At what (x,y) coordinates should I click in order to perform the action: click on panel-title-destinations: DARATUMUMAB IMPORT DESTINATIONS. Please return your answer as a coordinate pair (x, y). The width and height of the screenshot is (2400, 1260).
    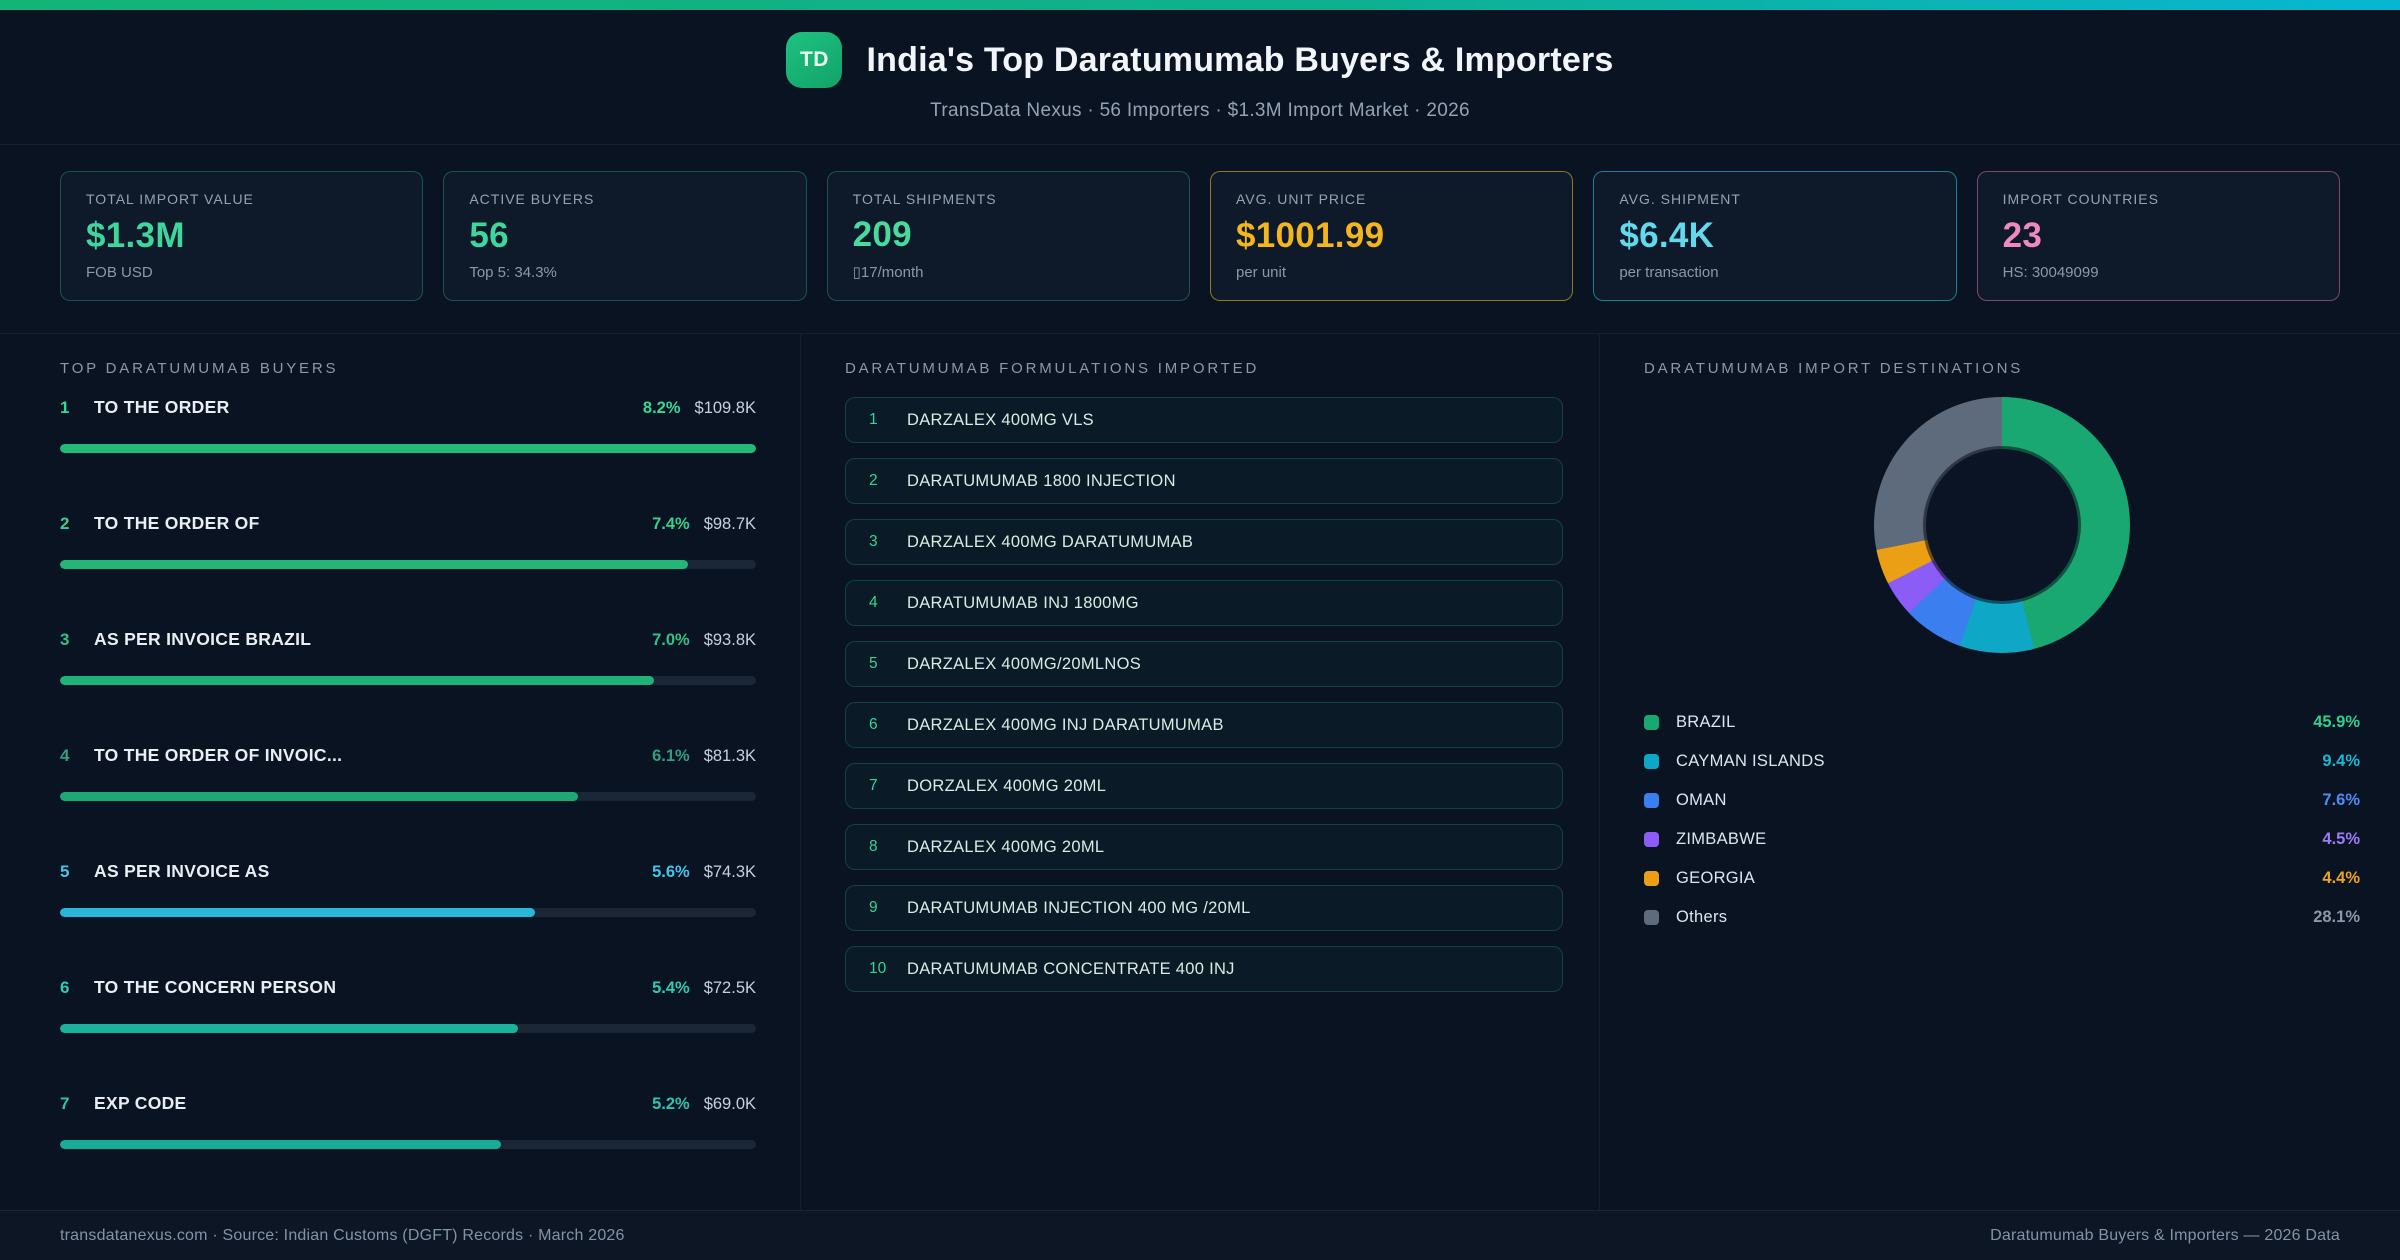
    Looking at the image, I should click on (1834, 368).